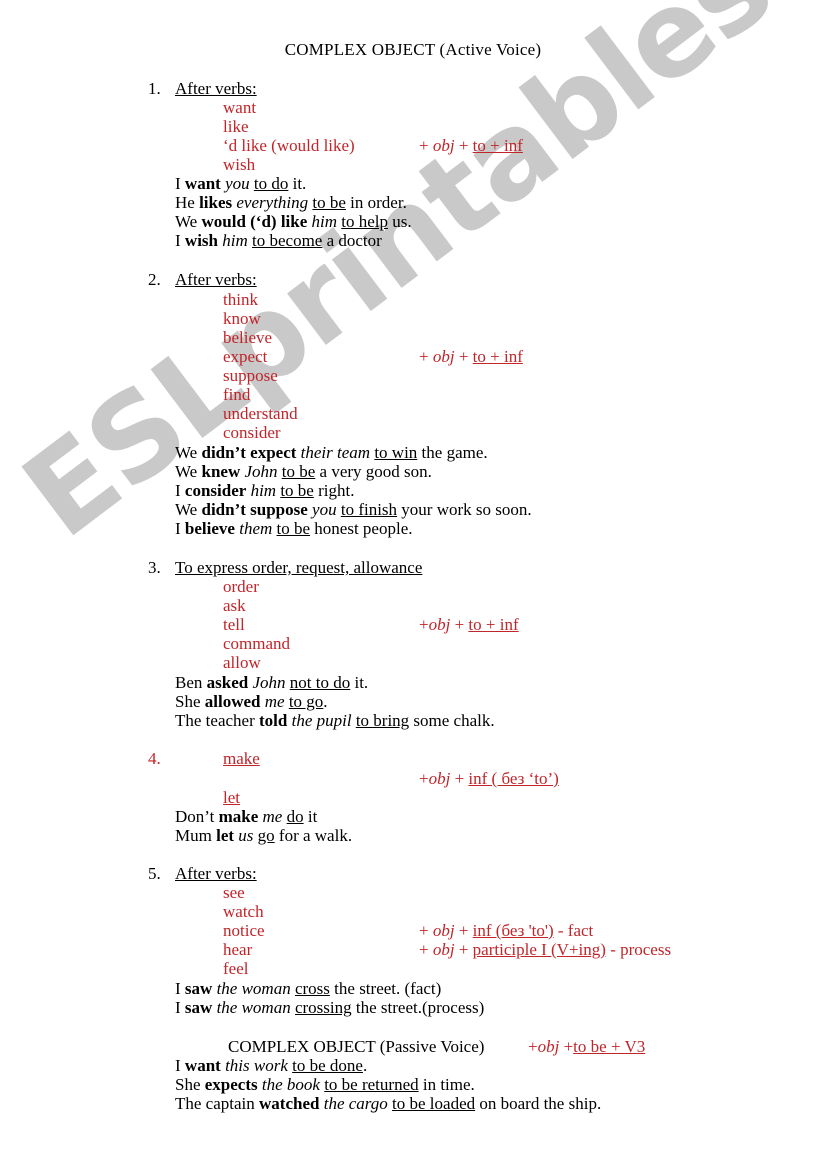 The image size is (826, 1169). I want to click on verb-item: find, so click(237, 394).